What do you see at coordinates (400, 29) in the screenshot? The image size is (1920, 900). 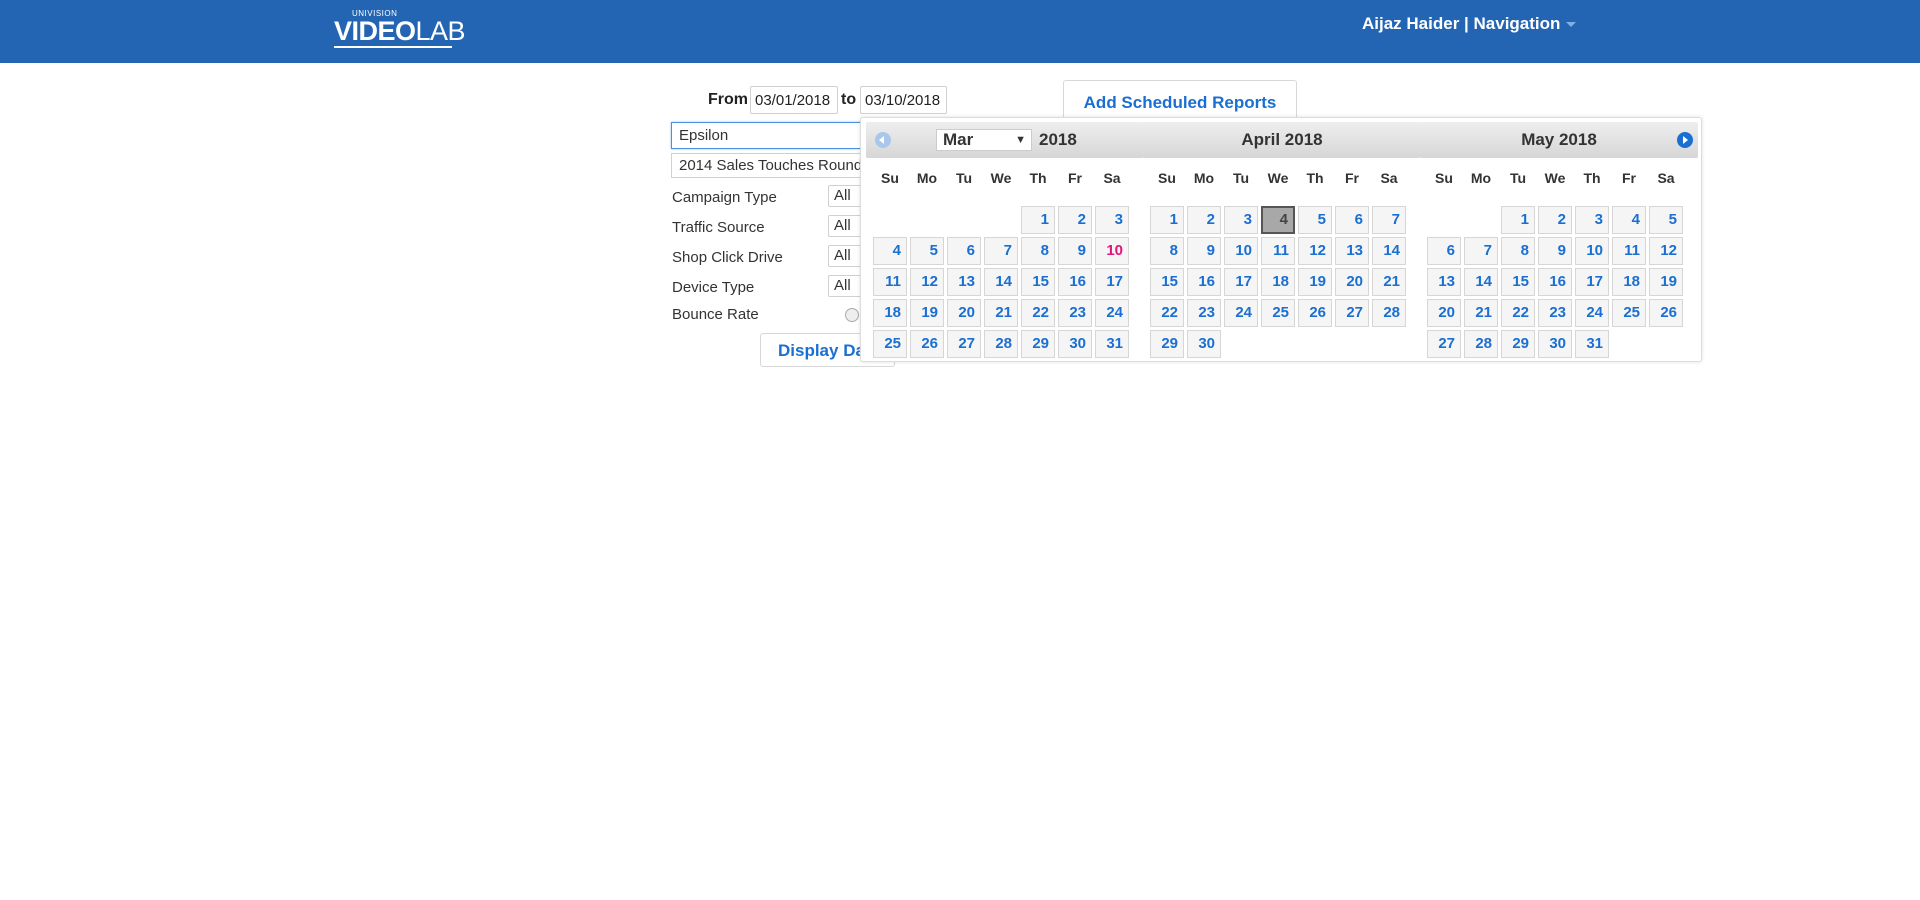 I see `videolab-logo: UNIVISION VIDEOLAB` at bounding box center [400, 29].